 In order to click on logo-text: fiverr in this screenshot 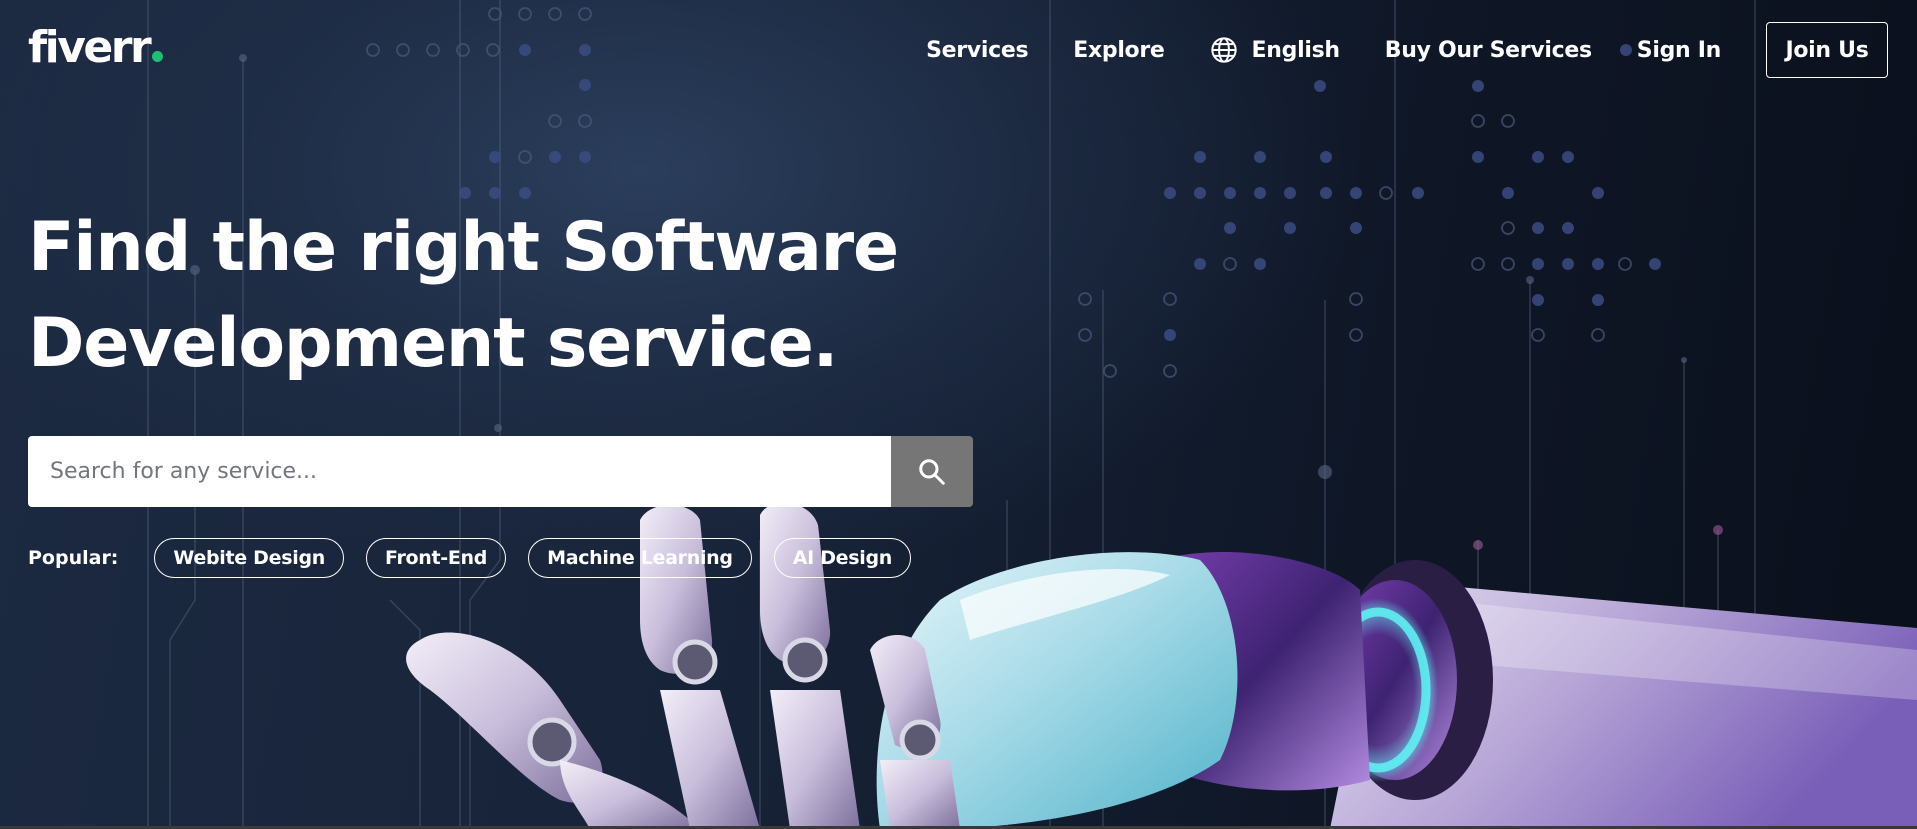, I will do `click(90, 47)`.